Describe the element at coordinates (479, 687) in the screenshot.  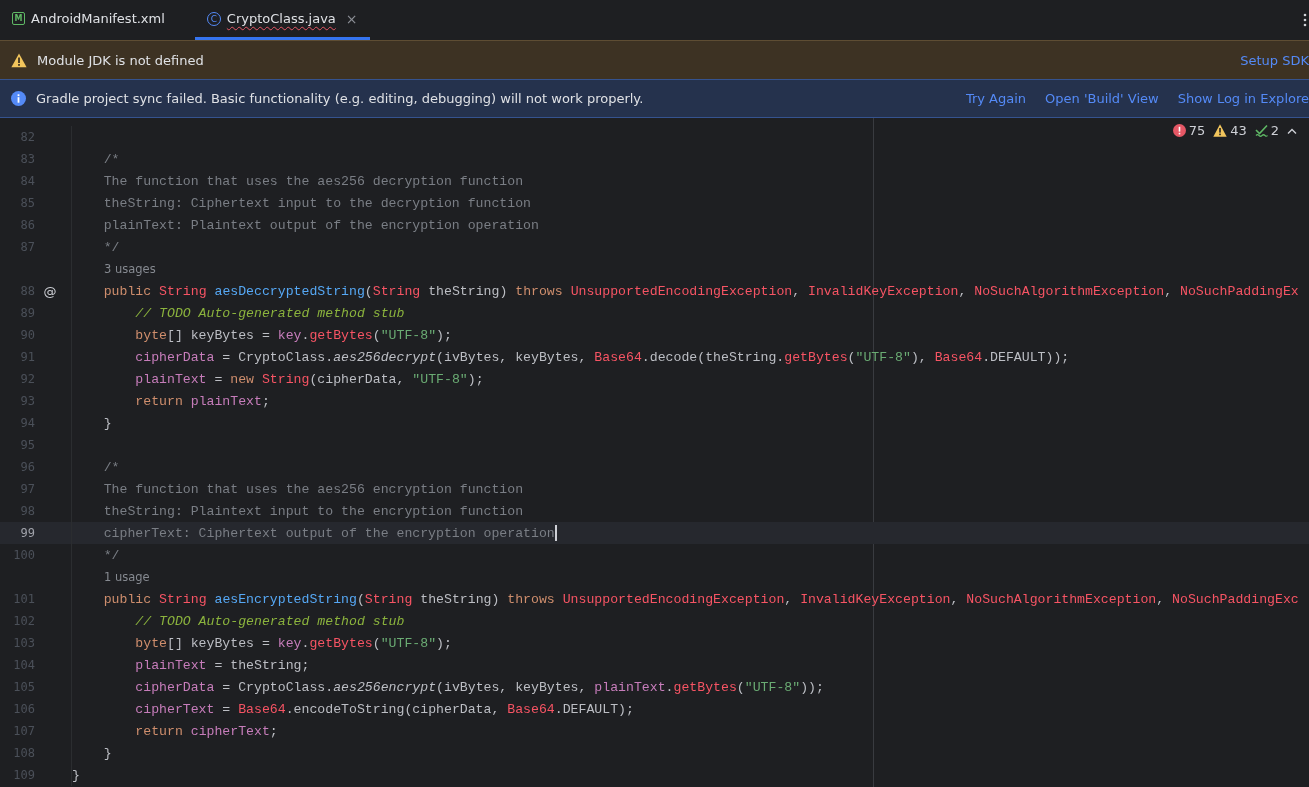
I see `code-line: cipherData = CryptoClass.aes256encrypt(ivBytes, keyBytes, plainText.getBytes("UTF-8"));` at that location.